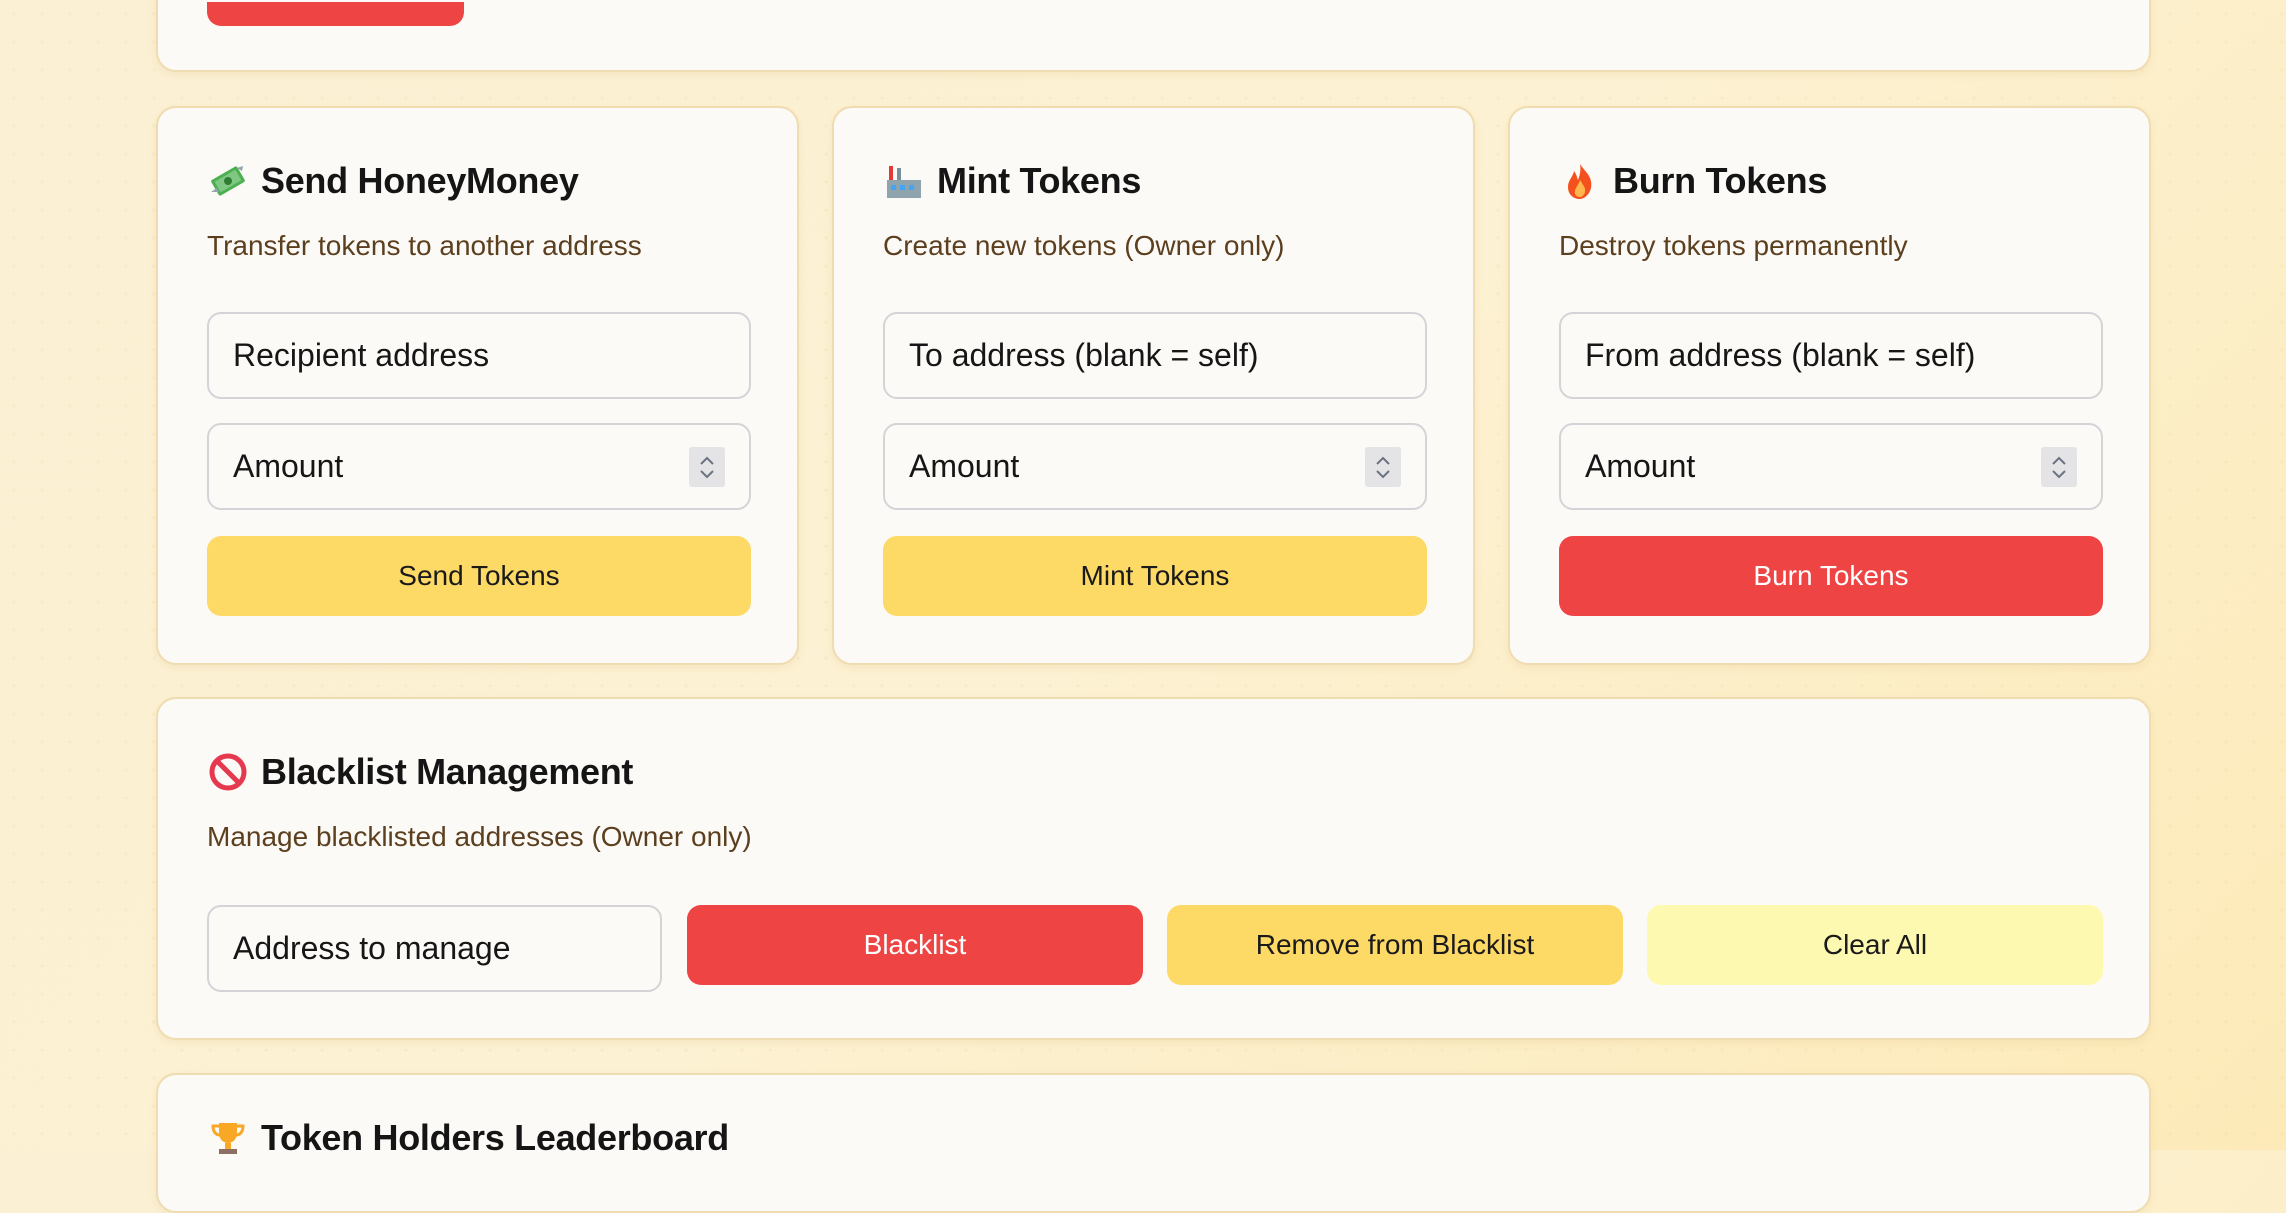  I want to click on burn-card-subtitle: Destroy tokens permanently, so click(1733, 245).